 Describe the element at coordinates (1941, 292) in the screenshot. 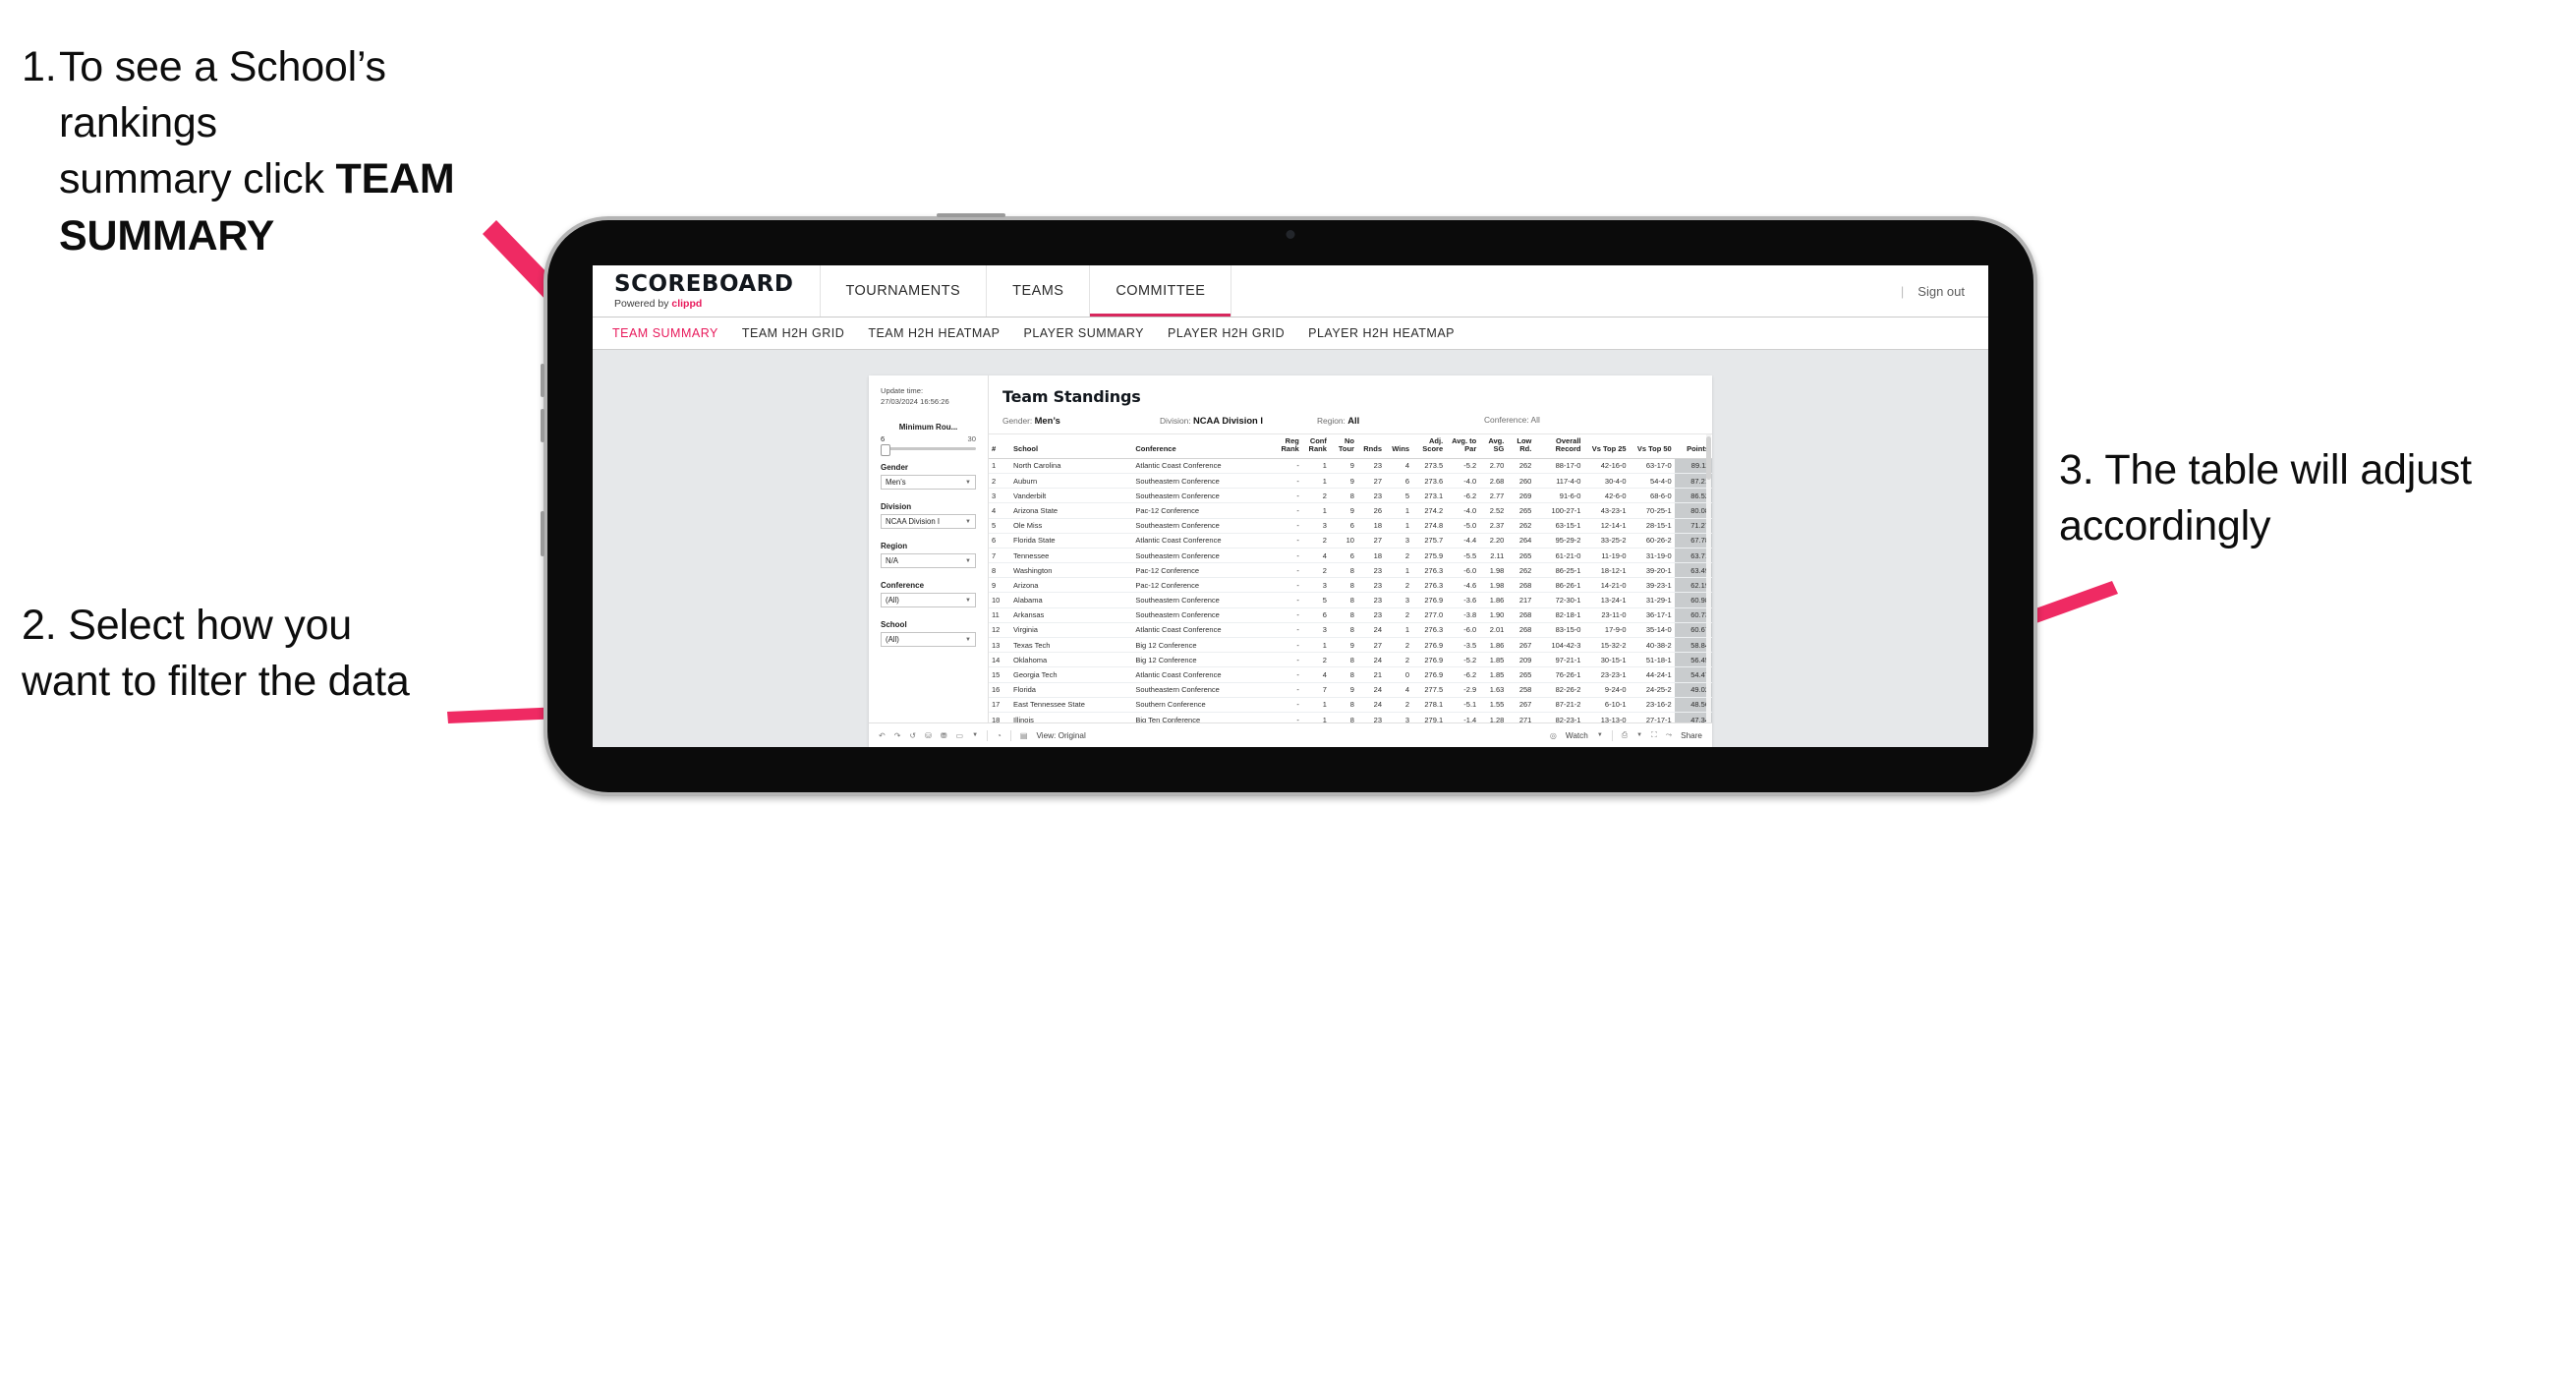

I see `sign-out-link: Sign out` at that location.